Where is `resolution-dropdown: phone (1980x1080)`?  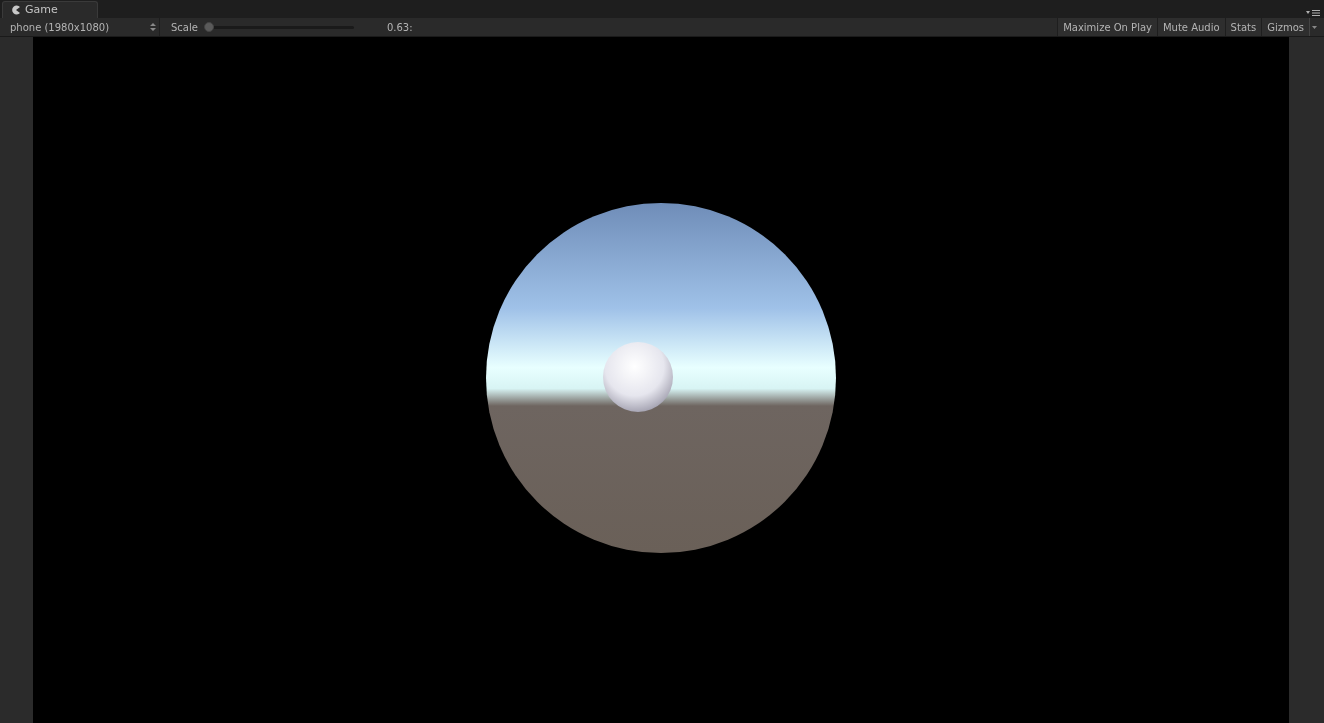
resolution-dropdown: phone (1980x1080) is located at coordinates (80, 27).